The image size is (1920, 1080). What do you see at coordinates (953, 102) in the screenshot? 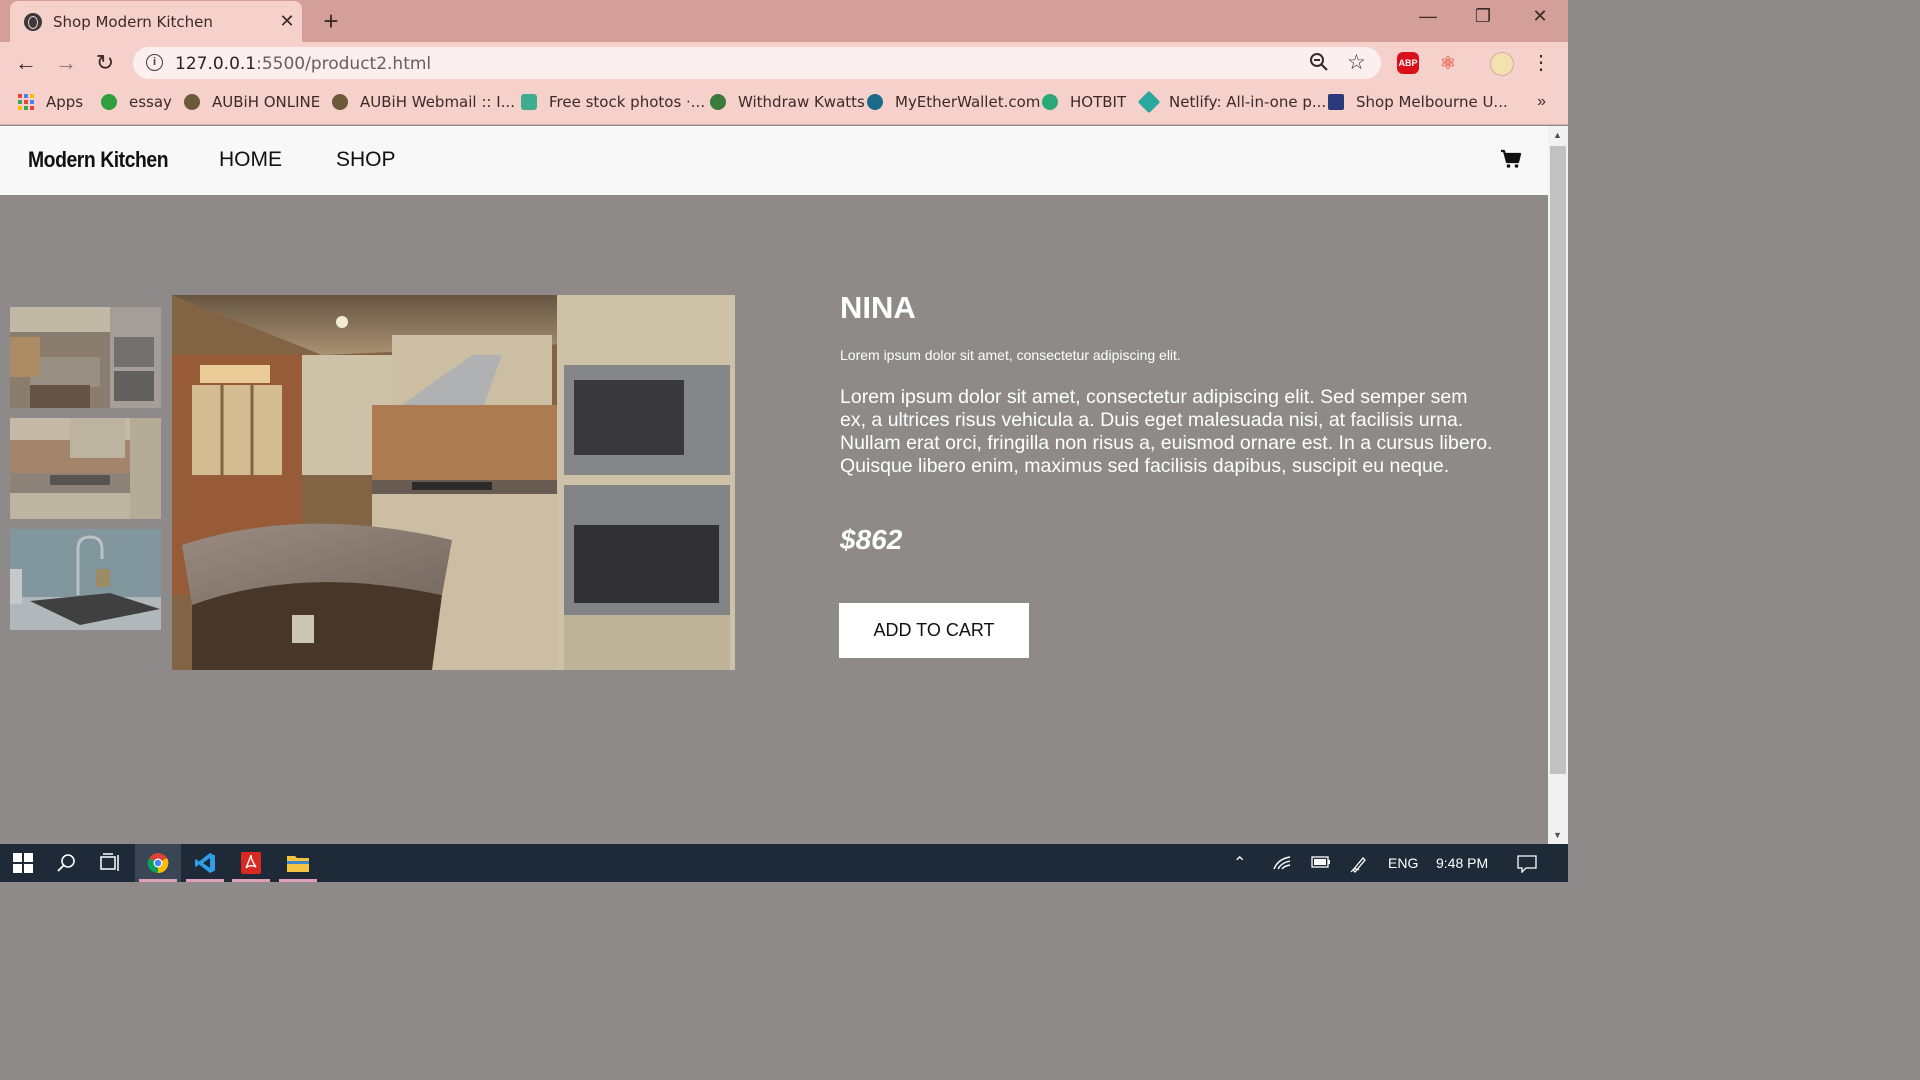
I see `bookmark-myetherwallet: MyEtherWallet.com` at bounding box center [953, 102].